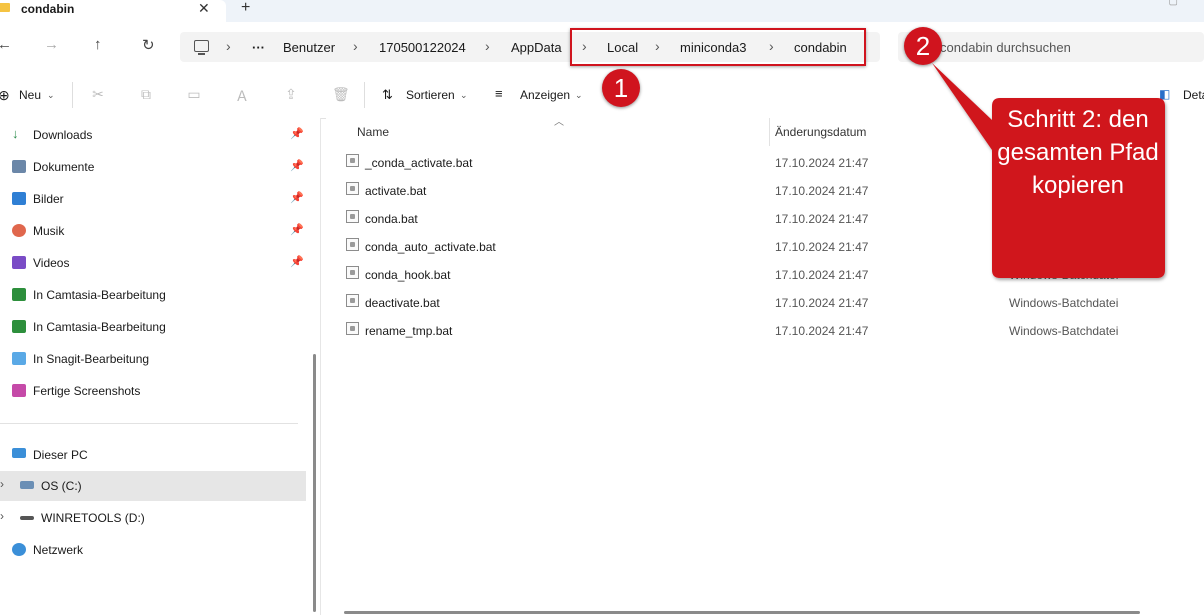  Describe the element at coordinates (48, 9) in the screenshot. I see `tab-title: condabin` at that location.